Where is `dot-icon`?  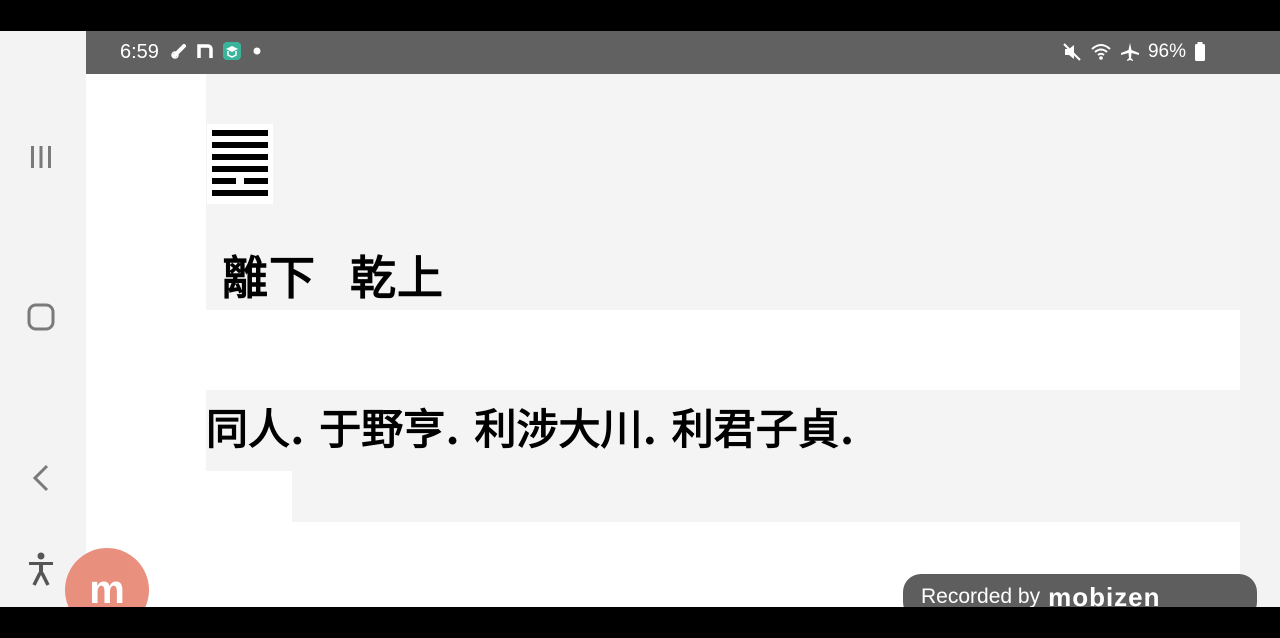
dot-icon is located at coordinates (257, 51).